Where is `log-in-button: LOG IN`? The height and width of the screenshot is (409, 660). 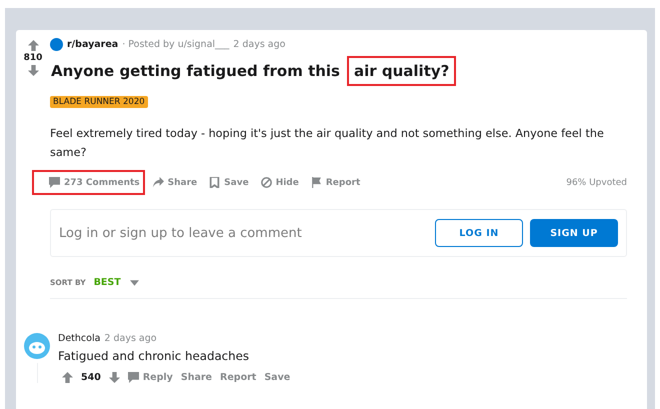 log-in-button: LOG IN is located at coordinates (479, 233).